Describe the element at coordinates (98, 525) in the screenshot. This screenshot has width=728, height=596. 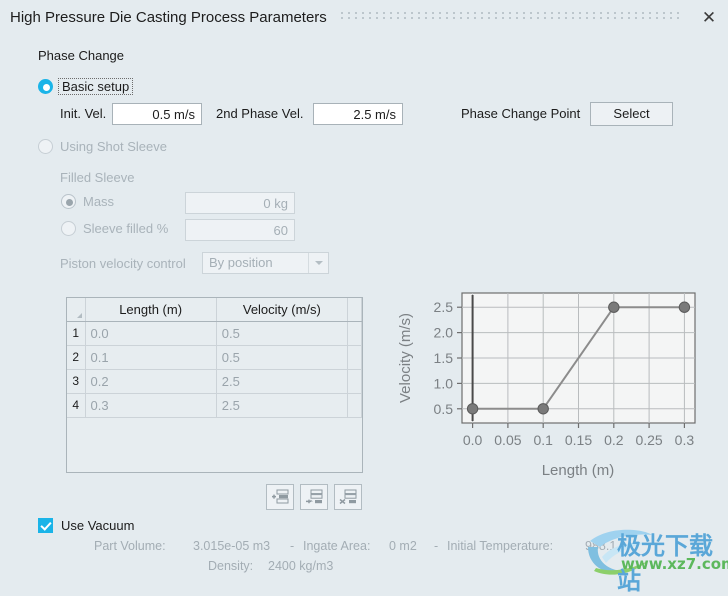
I see `use-vacuum-label: Use Vacuum` at that location.